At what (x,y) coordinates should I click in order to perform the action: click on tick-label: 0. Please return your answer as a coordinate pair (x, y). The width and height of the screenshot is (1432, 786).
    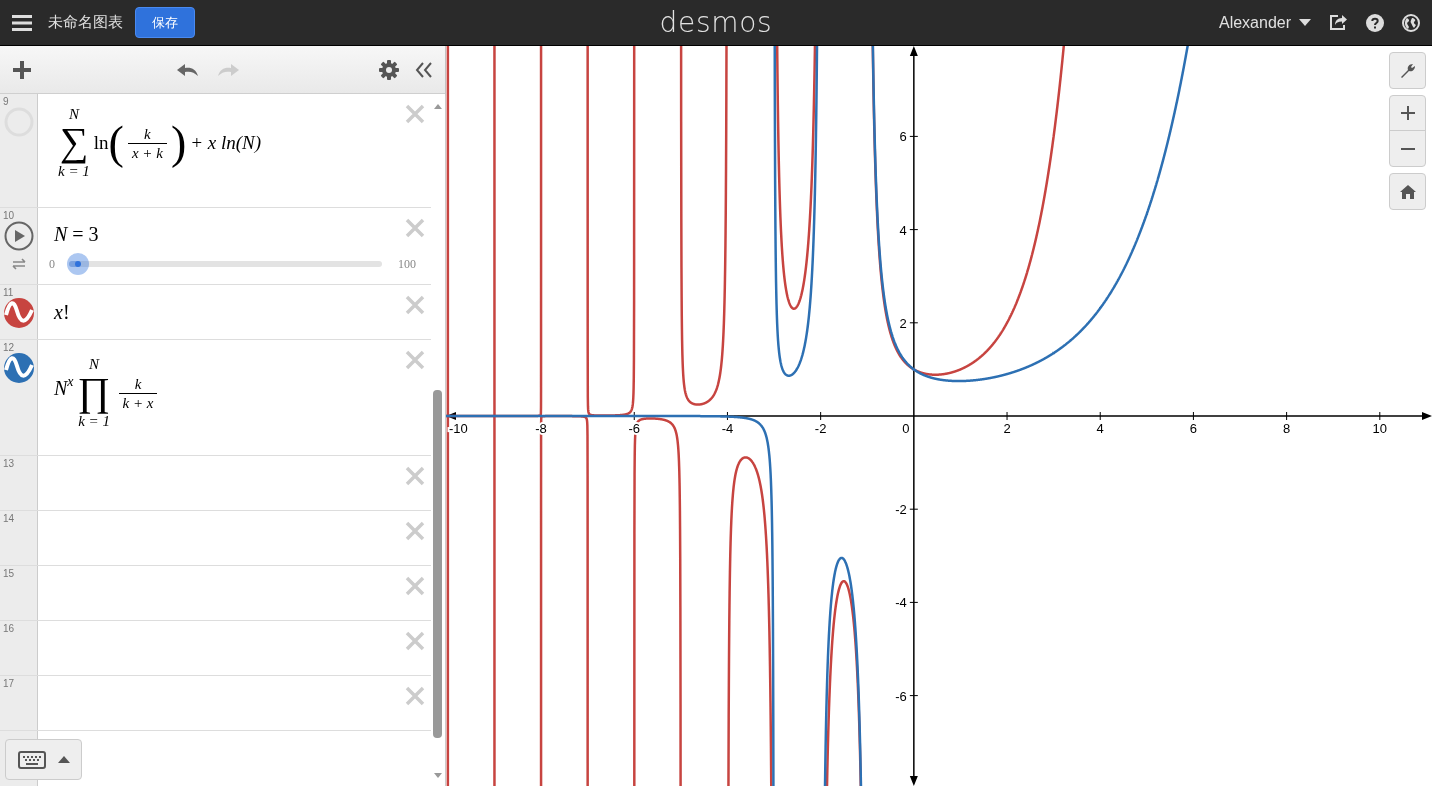
    Looking at the image, I should click on (906, 428).